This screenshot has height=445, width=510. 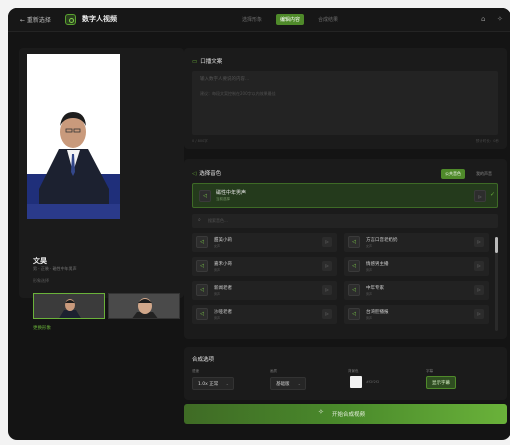 I want to click on bg-color-swatch, so click(x=356, y=382).